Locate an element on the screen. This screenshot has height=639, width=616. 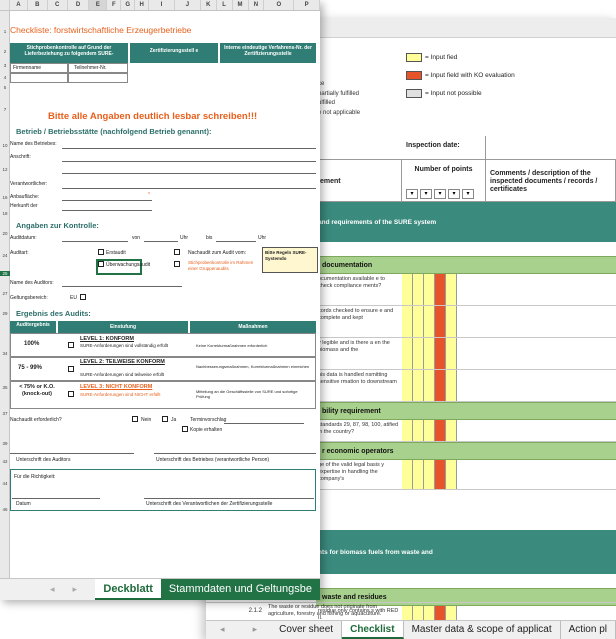
result-header: Auditergebnis is located at coordinates (33, 327).